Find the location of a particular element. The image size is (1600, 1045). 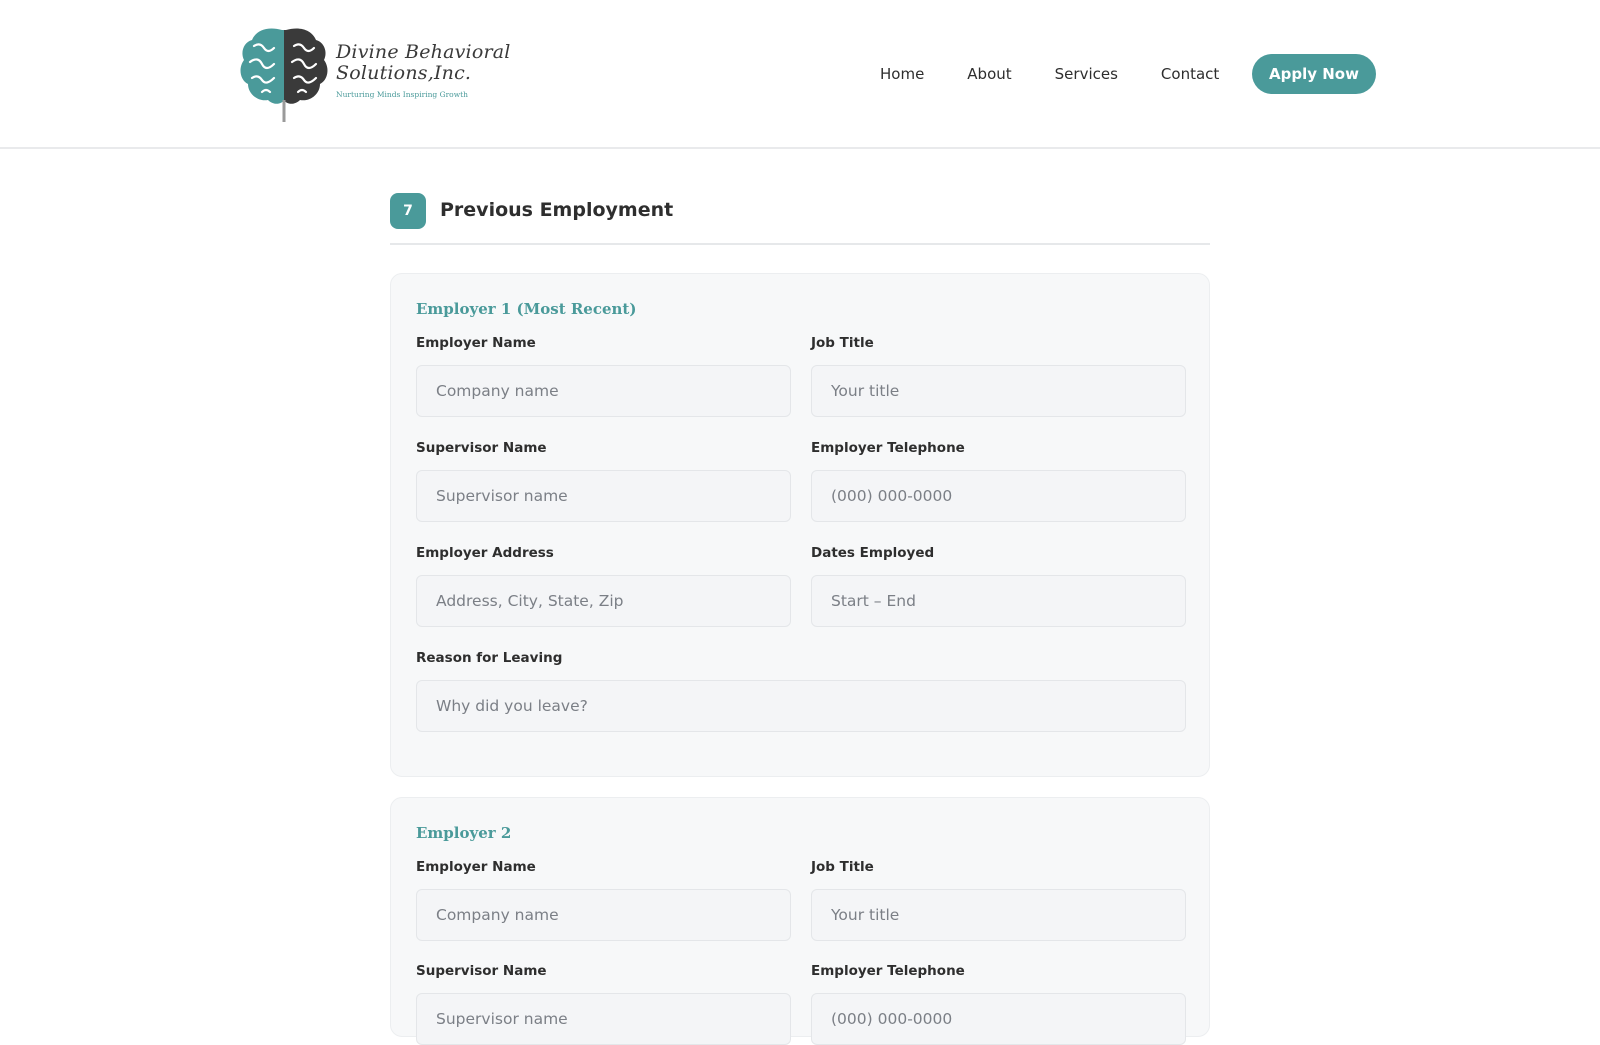

employer-2-name-field: Employer Name is located at coordinates (603, 899).